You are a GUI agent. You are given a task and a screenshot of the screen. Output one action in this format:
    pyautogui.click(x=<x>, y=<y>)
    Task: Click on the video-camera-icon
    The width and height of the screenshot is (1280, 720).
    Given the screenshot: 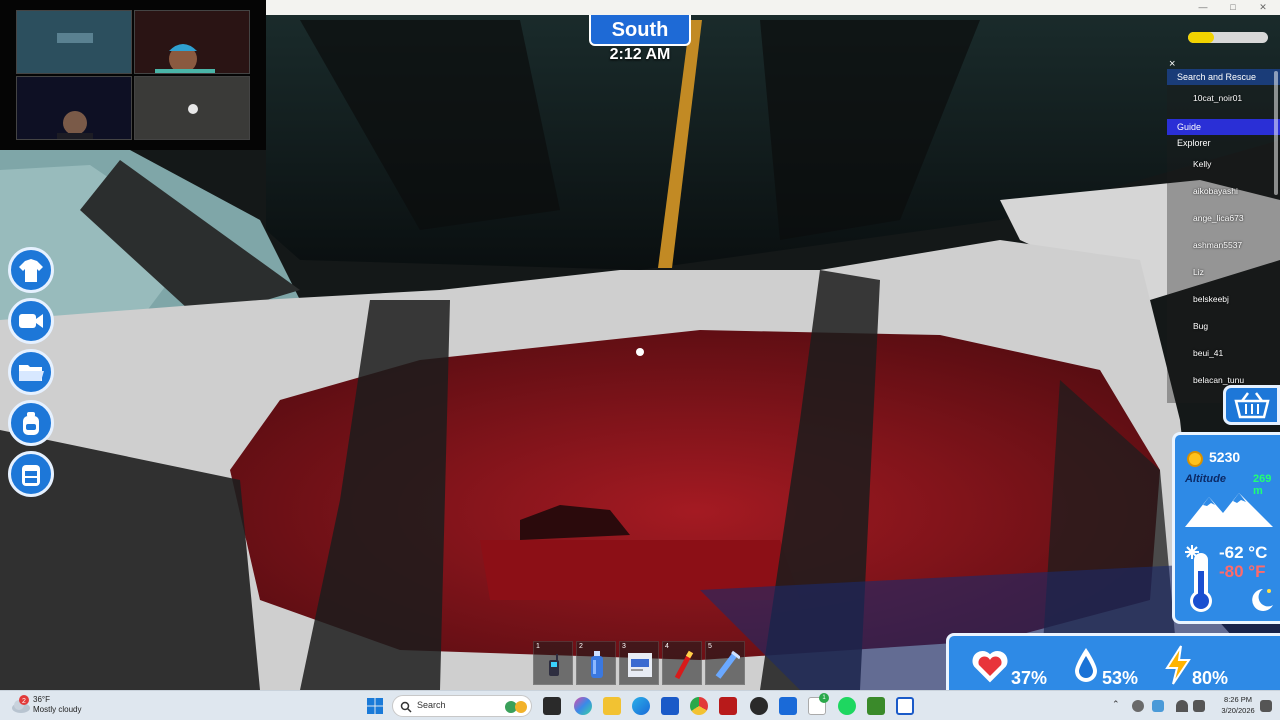 What is the action you would take?
    pyautogui.click(x=31, y=321)
    